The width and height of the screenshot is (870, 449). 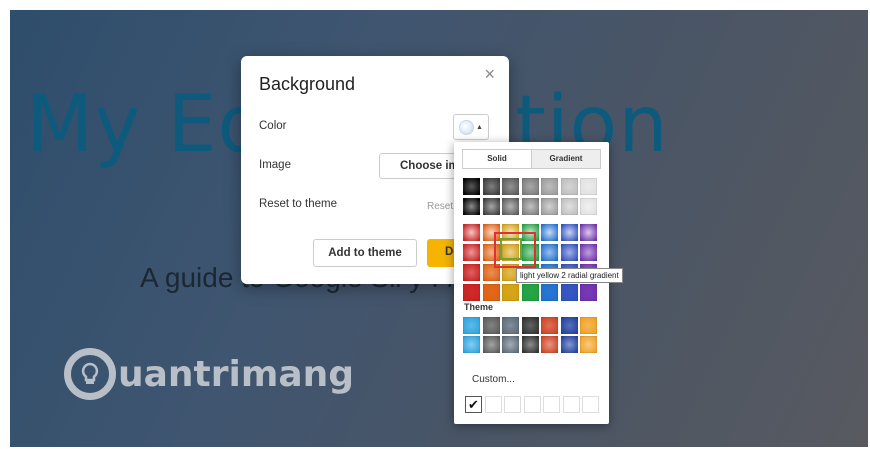 I want to click on picker-tabs: Solid Gradient, so click(x=531, y=159).